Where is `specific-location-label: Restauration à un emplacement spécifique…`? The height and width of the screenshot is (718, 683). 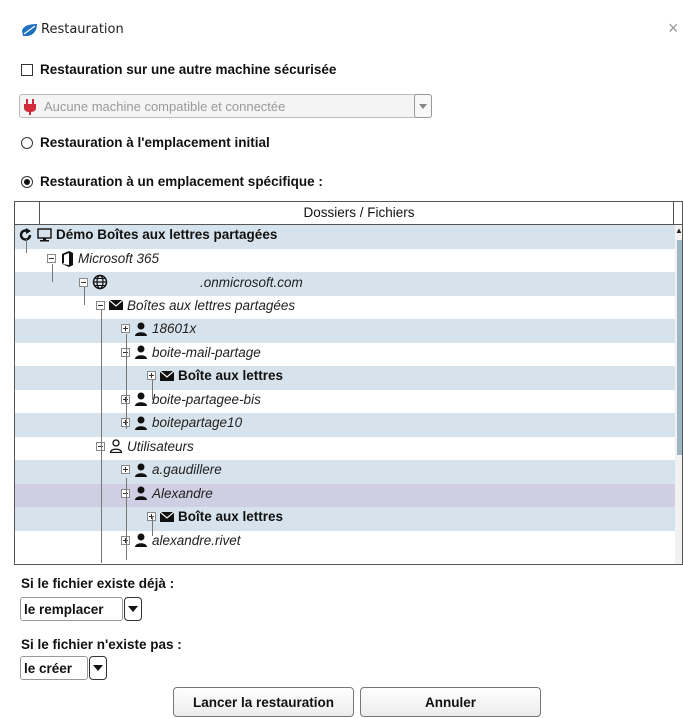
specific-location-label: Restauration à un emplacement spécifique… is located at coordinates (181, 181).